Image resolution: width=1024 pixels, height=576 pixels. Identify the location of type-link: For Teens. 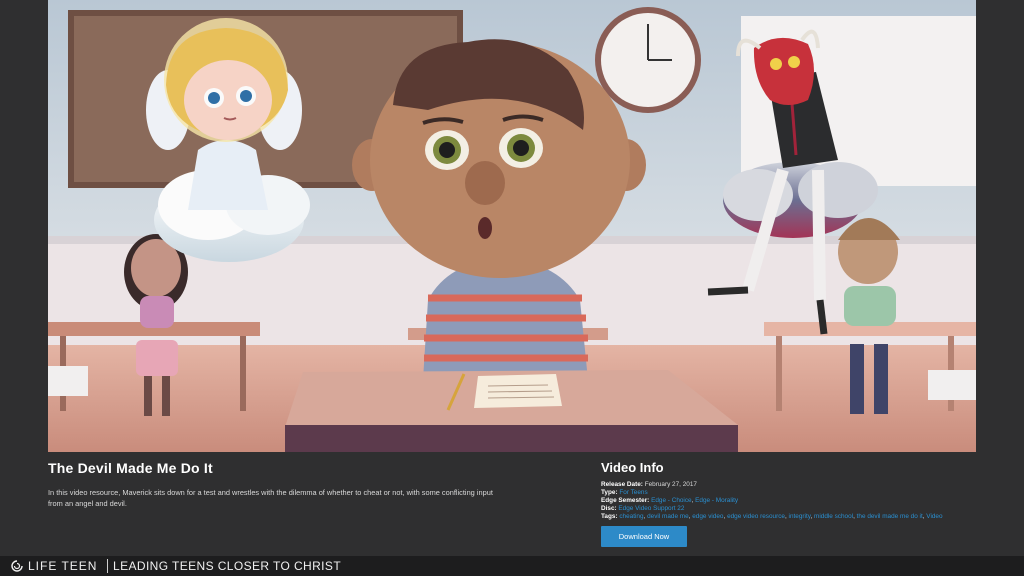
(633, 492).